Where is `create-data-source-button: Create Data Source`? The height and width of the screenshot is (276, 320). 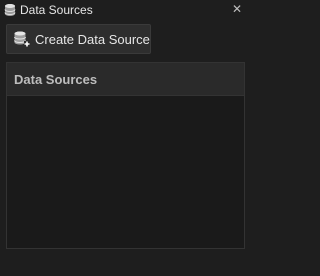
create-data-source-button: Create Data Source is located at coordinates (78, 39).